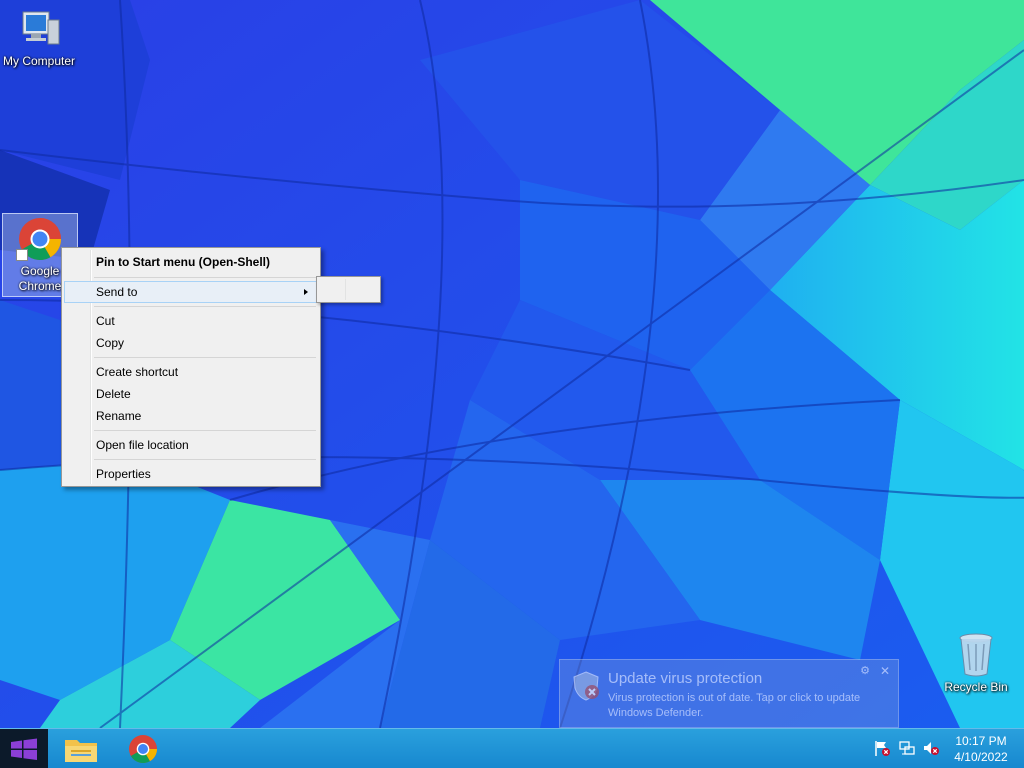 The height and width of the screenshot is (768, 1024). What do you see at coordinates (117, 292) in the screenshot?
I see `menu-item-label: Send to` at bounding box center [117, 292].